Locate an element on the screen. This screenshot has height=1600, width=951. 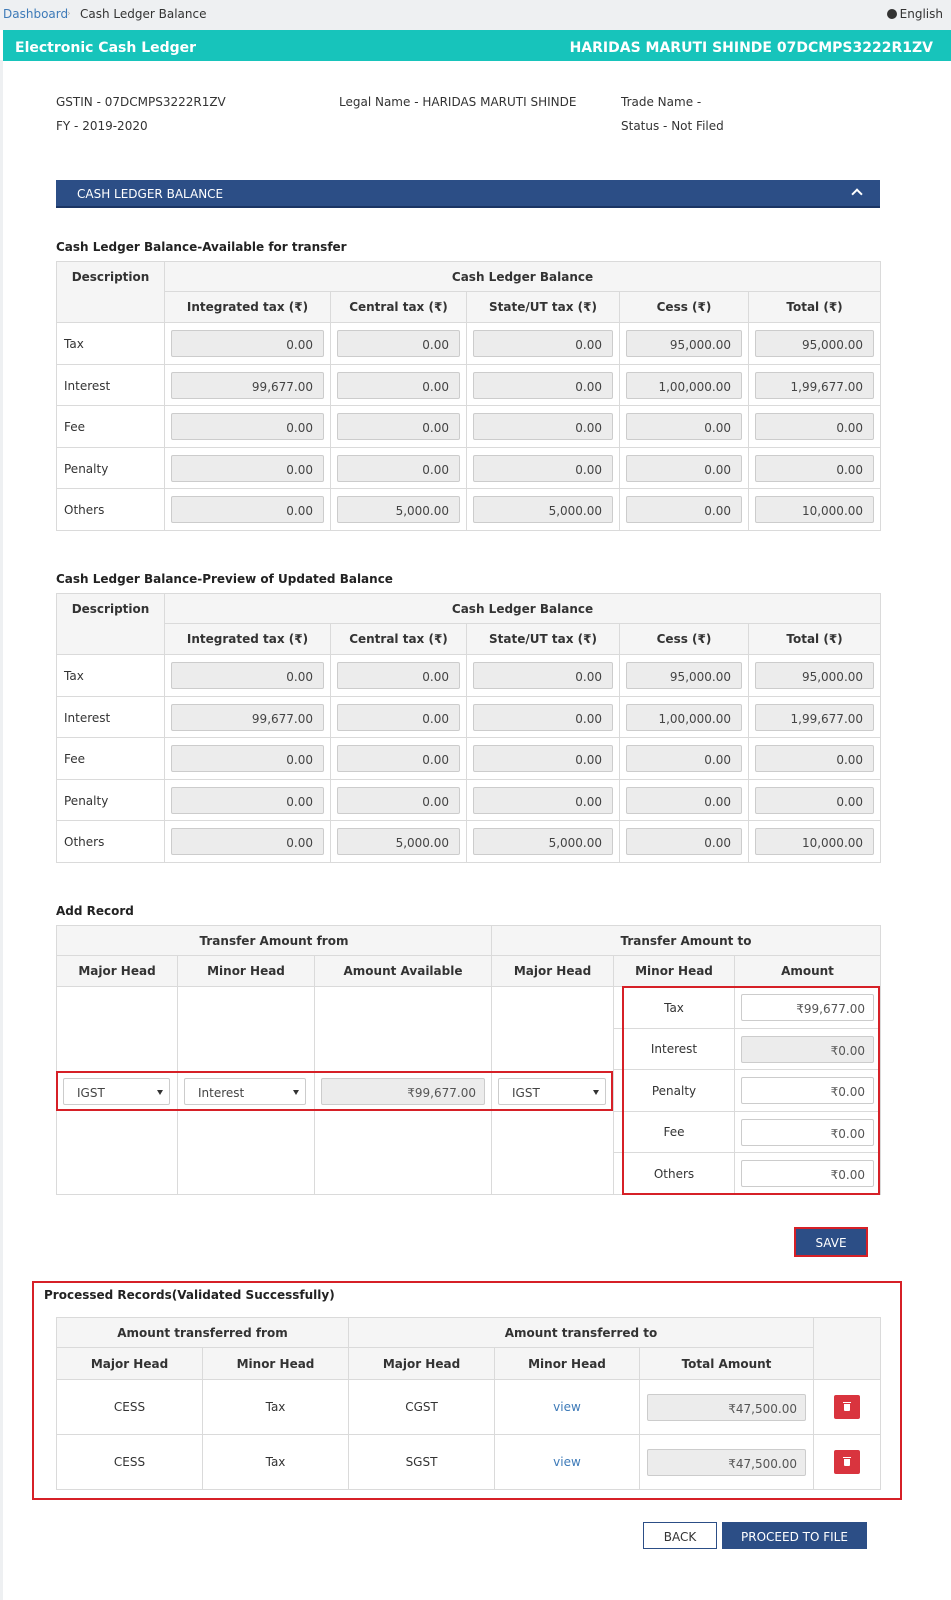
from-minor-head: Tax is located at coordinates (275, 1407).